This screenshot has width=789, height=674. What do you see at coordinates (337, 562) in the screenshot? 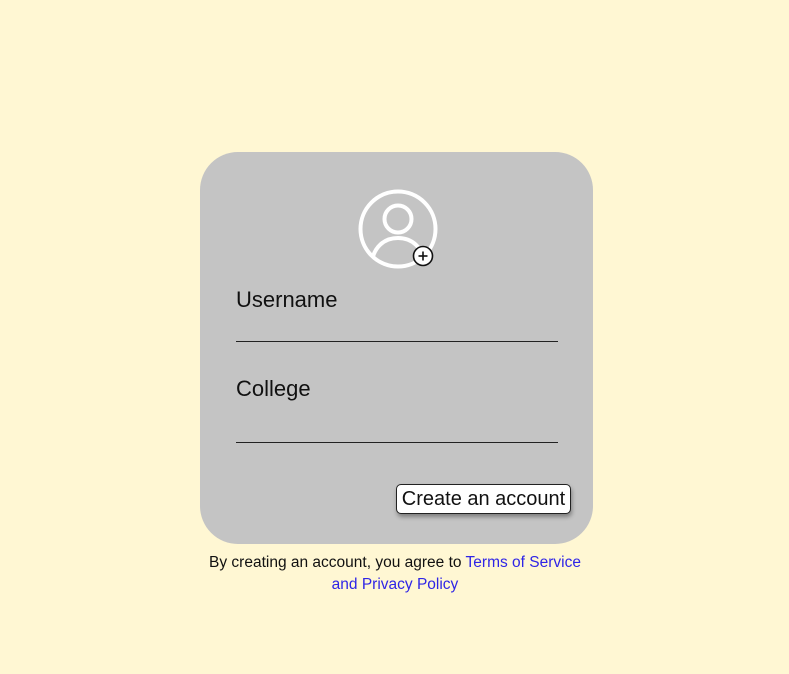
I see `terms-prefix-text: By creating an account, you agree to` at bounding box center [337, 562].